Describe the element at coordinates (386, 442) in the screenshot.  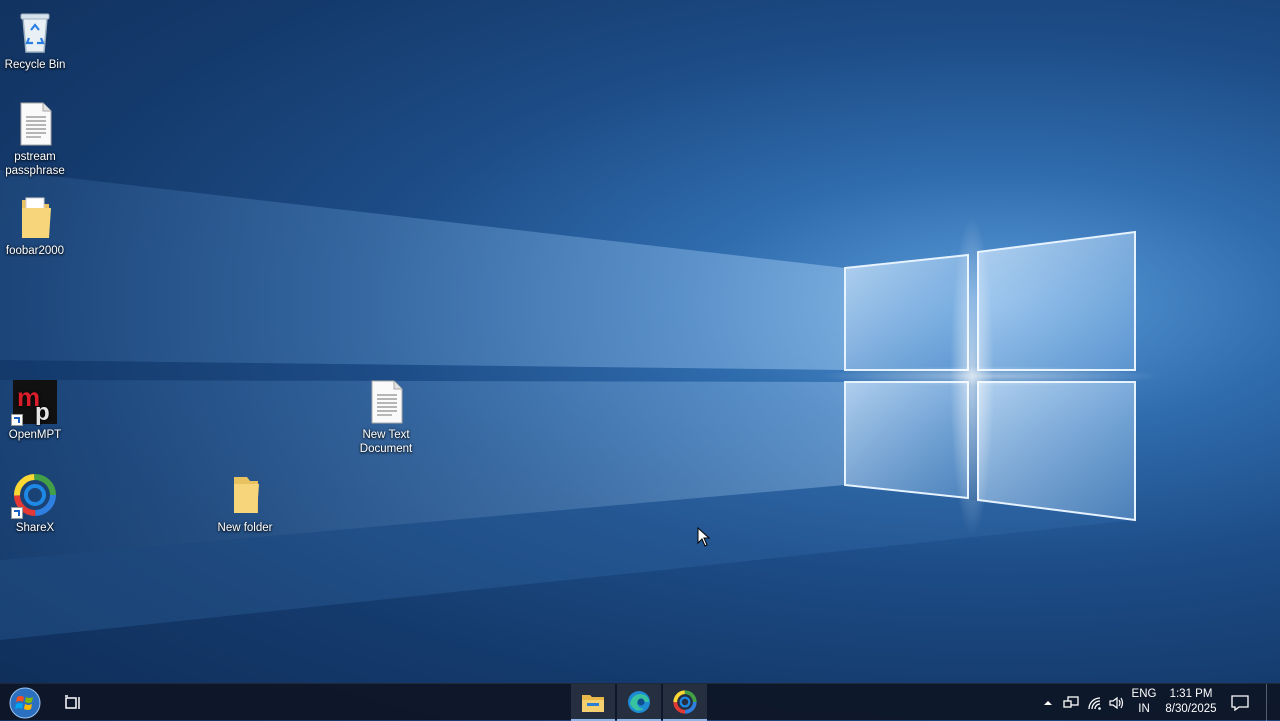
I see `desktop-icon-label: New Text Document` at that location.